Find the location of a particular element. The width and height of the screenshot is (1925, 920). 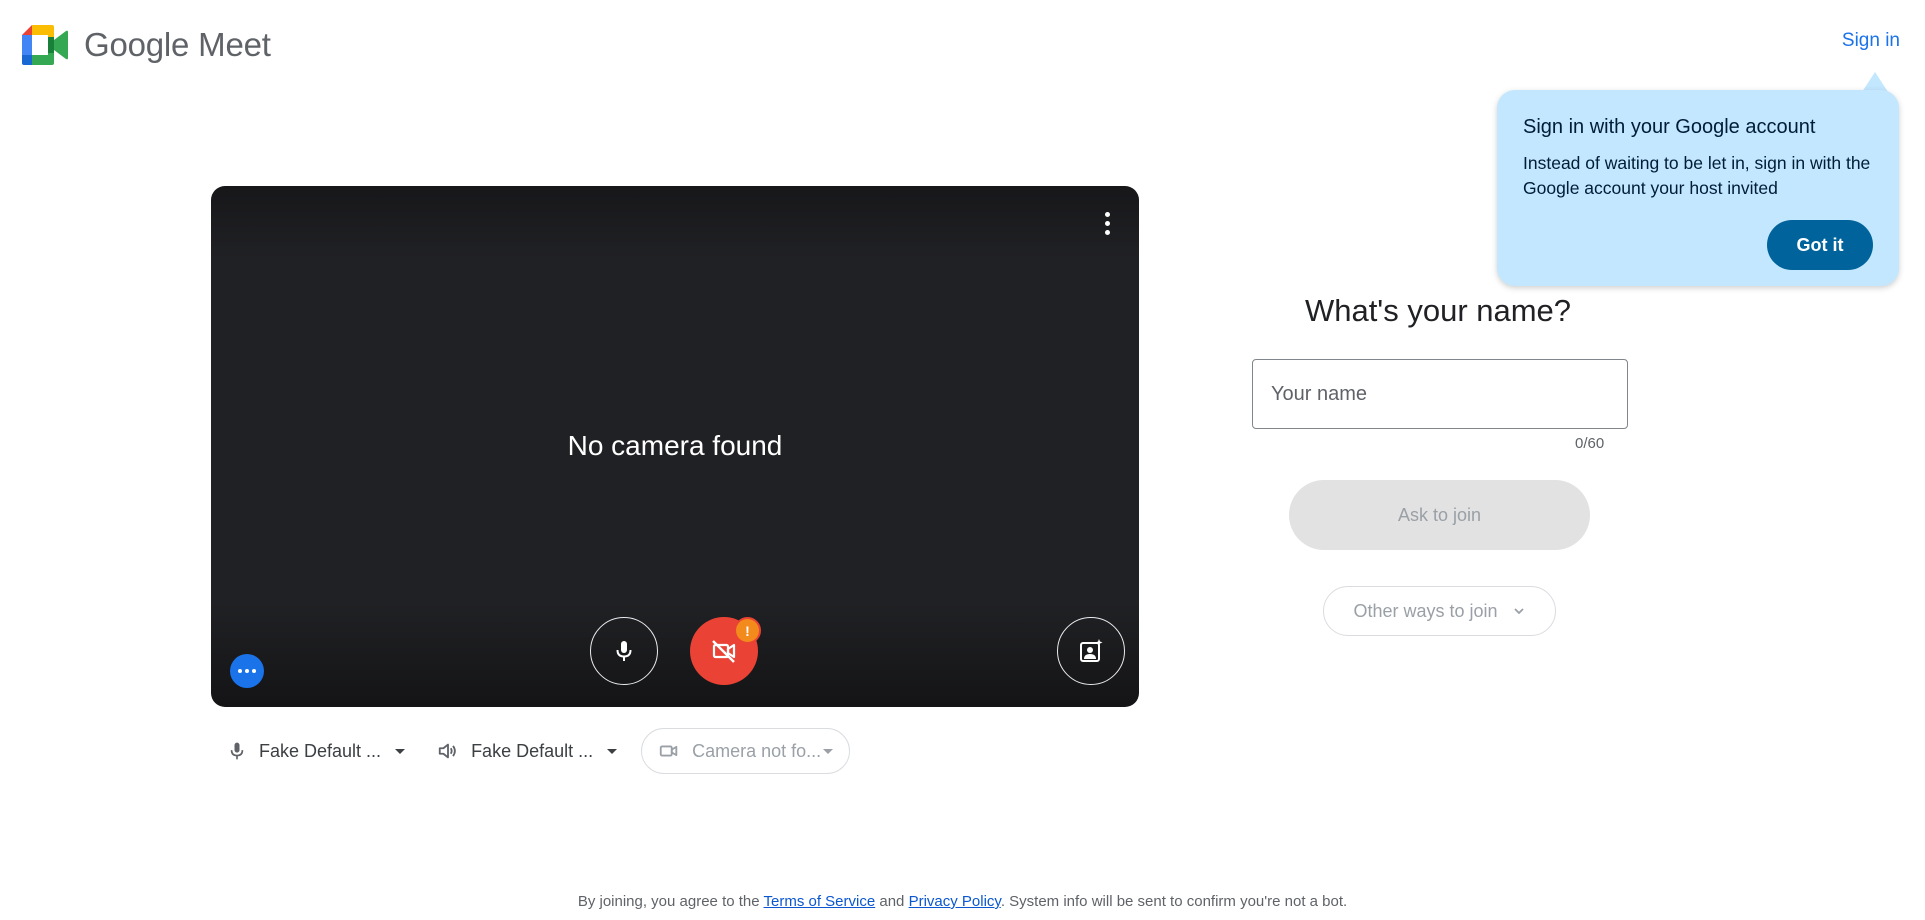

footer-and: and is located at coordinates (892, 901).